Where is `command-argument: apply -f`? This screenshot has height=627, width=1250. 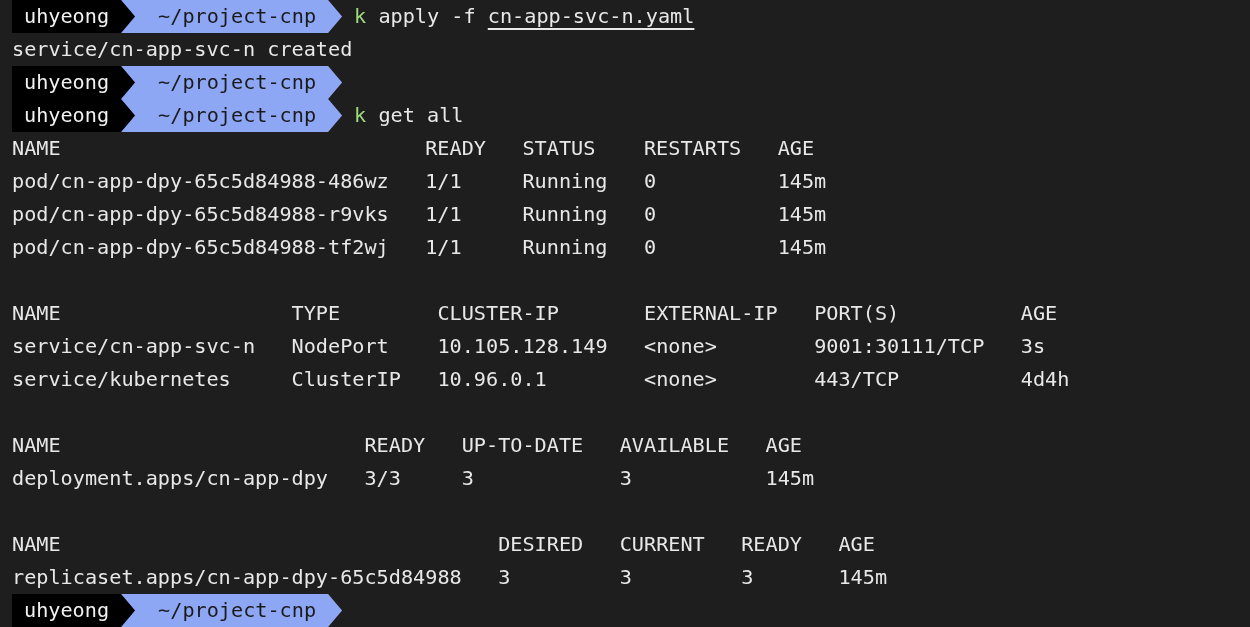 command-argument: apply -f is located at coordinates (427, 16).